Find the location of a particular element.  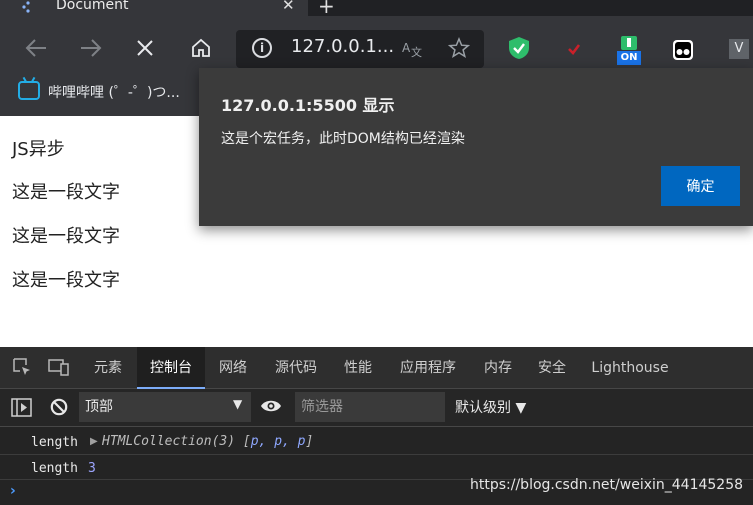

translate-icon: A 文 is located at coordinates (413, 48).